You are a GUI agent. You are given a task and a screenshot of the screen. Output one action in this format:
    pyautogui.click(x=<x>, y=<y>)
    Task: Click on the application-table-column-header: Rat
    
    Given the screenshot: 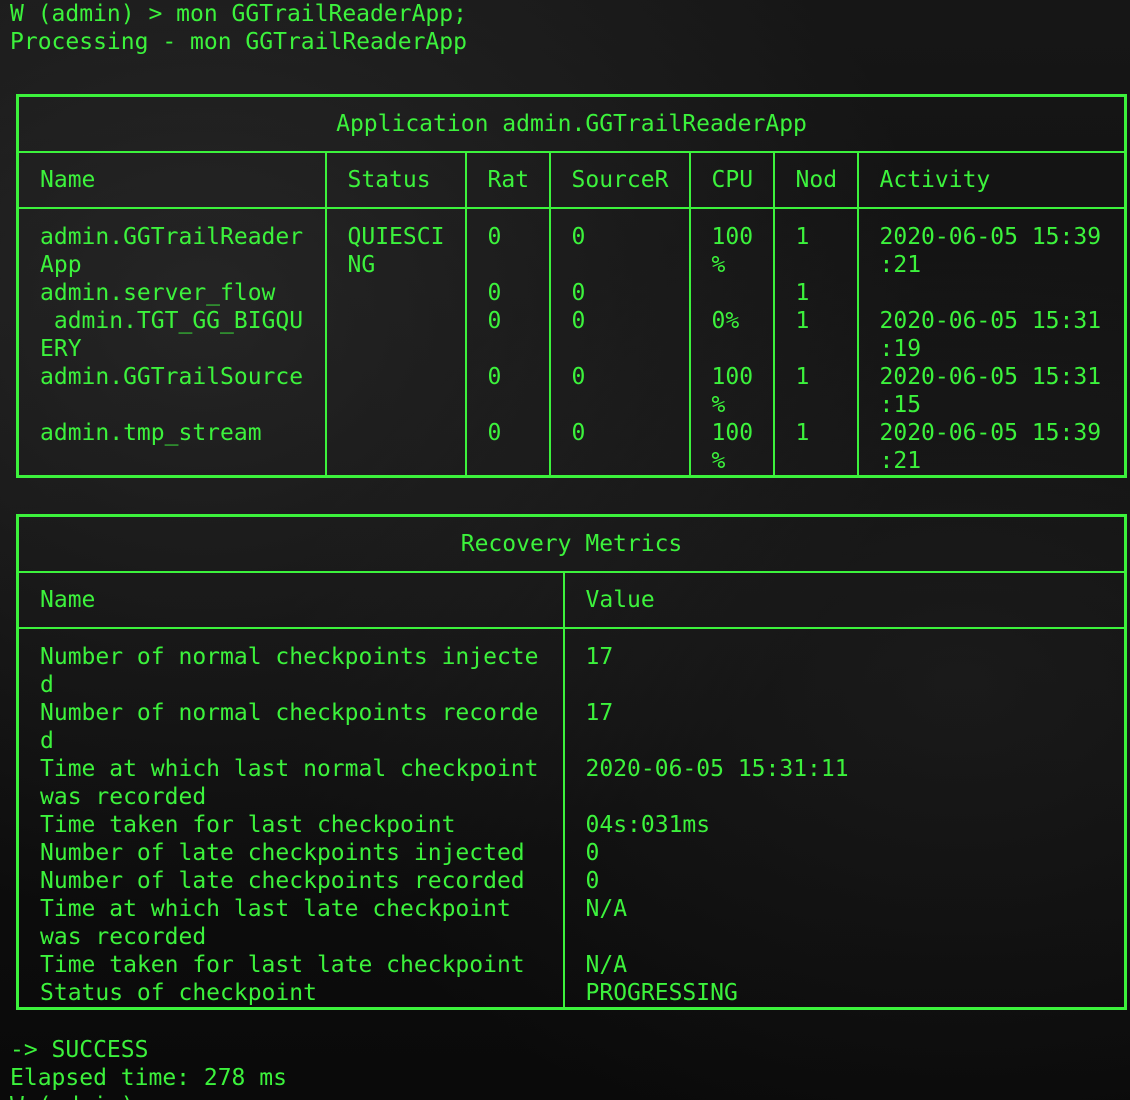 What is the action you would take?
    pyautogui.click(x=507, y=180)
    